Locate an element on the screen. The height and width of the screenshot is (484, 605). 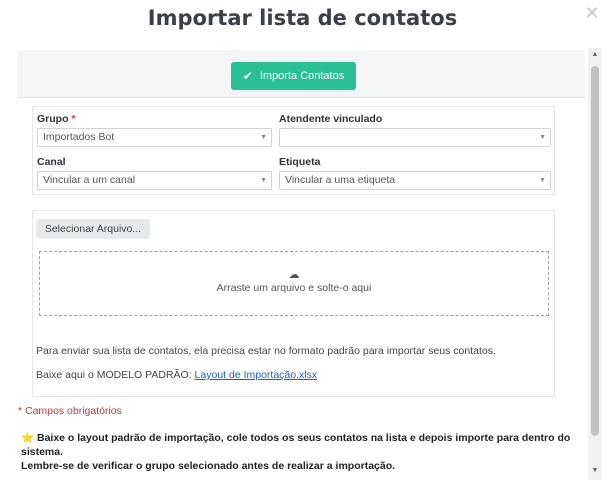
cloud-upload-icon: ☁ is located at coordinates (294, 275).